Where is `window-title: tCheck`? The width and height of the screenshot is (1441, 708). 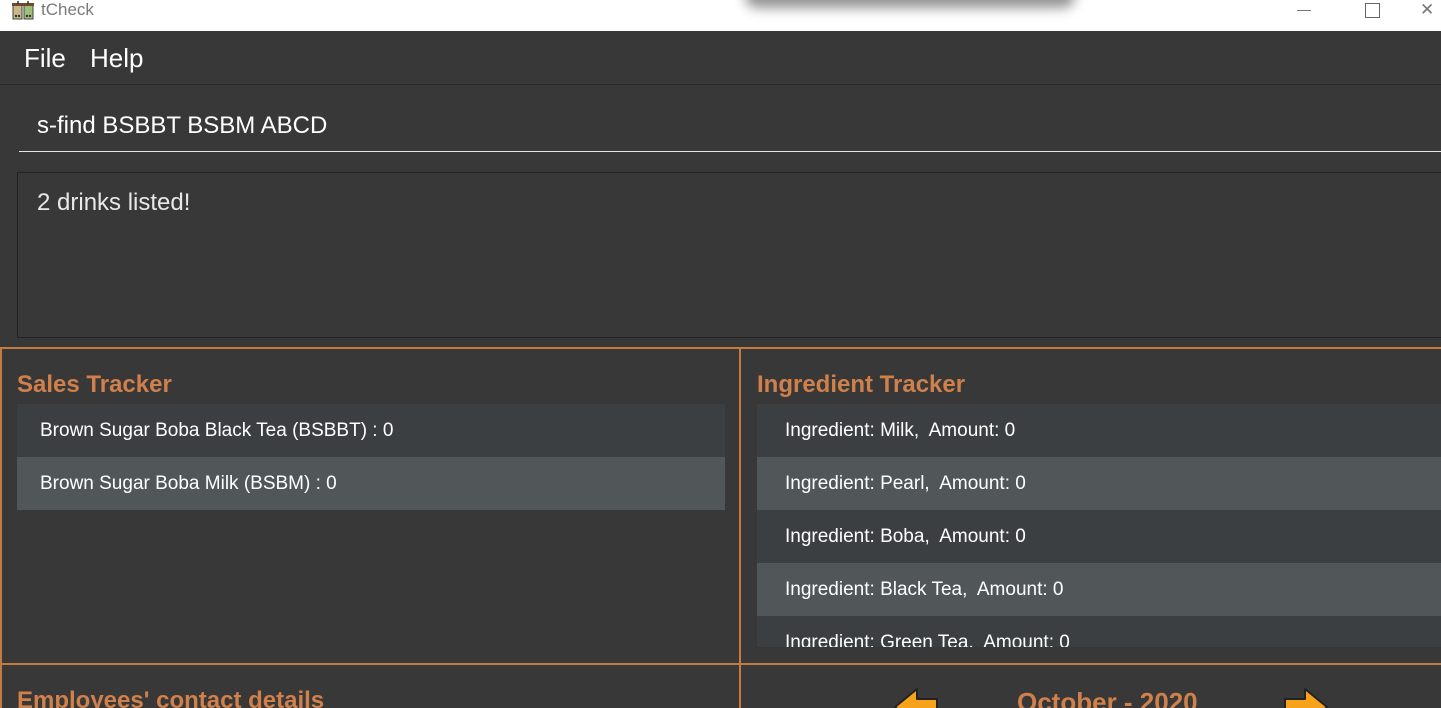 window-title: tCheck is located at coordinates (67, 9).